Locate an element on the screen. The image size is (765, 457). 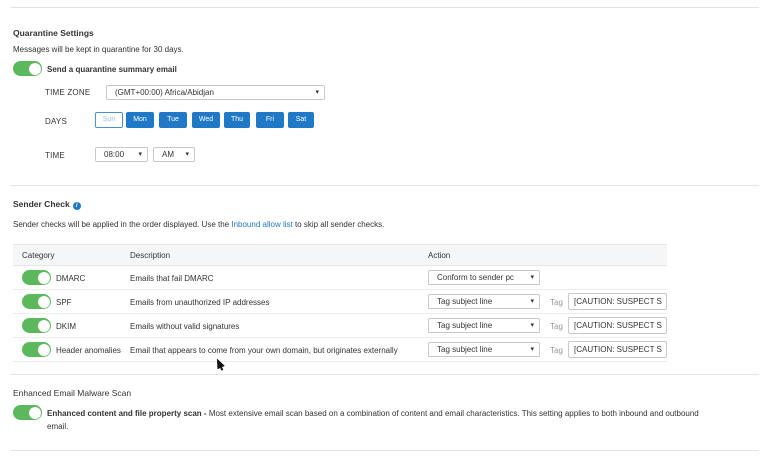
row-description: Emails from unauthorized IP addresses is located at coordinates (200, 302).